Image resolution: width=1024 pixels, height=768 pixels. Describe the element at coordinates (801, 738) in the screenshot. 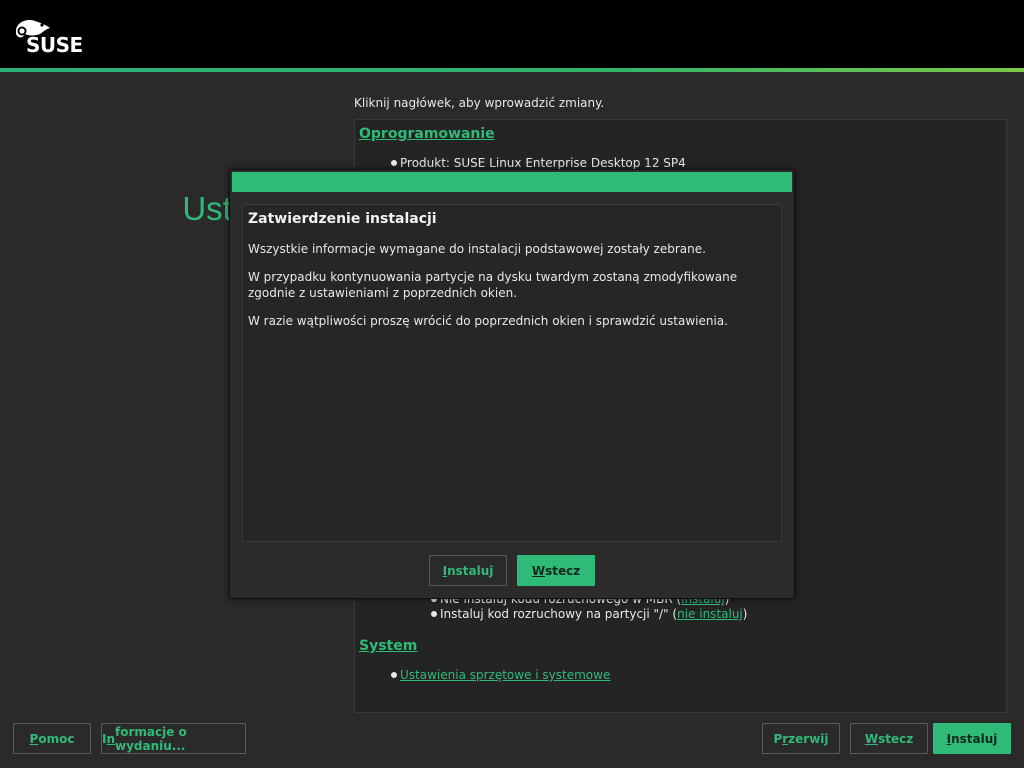

I see `abort-button: Pr zerwij` at that location.